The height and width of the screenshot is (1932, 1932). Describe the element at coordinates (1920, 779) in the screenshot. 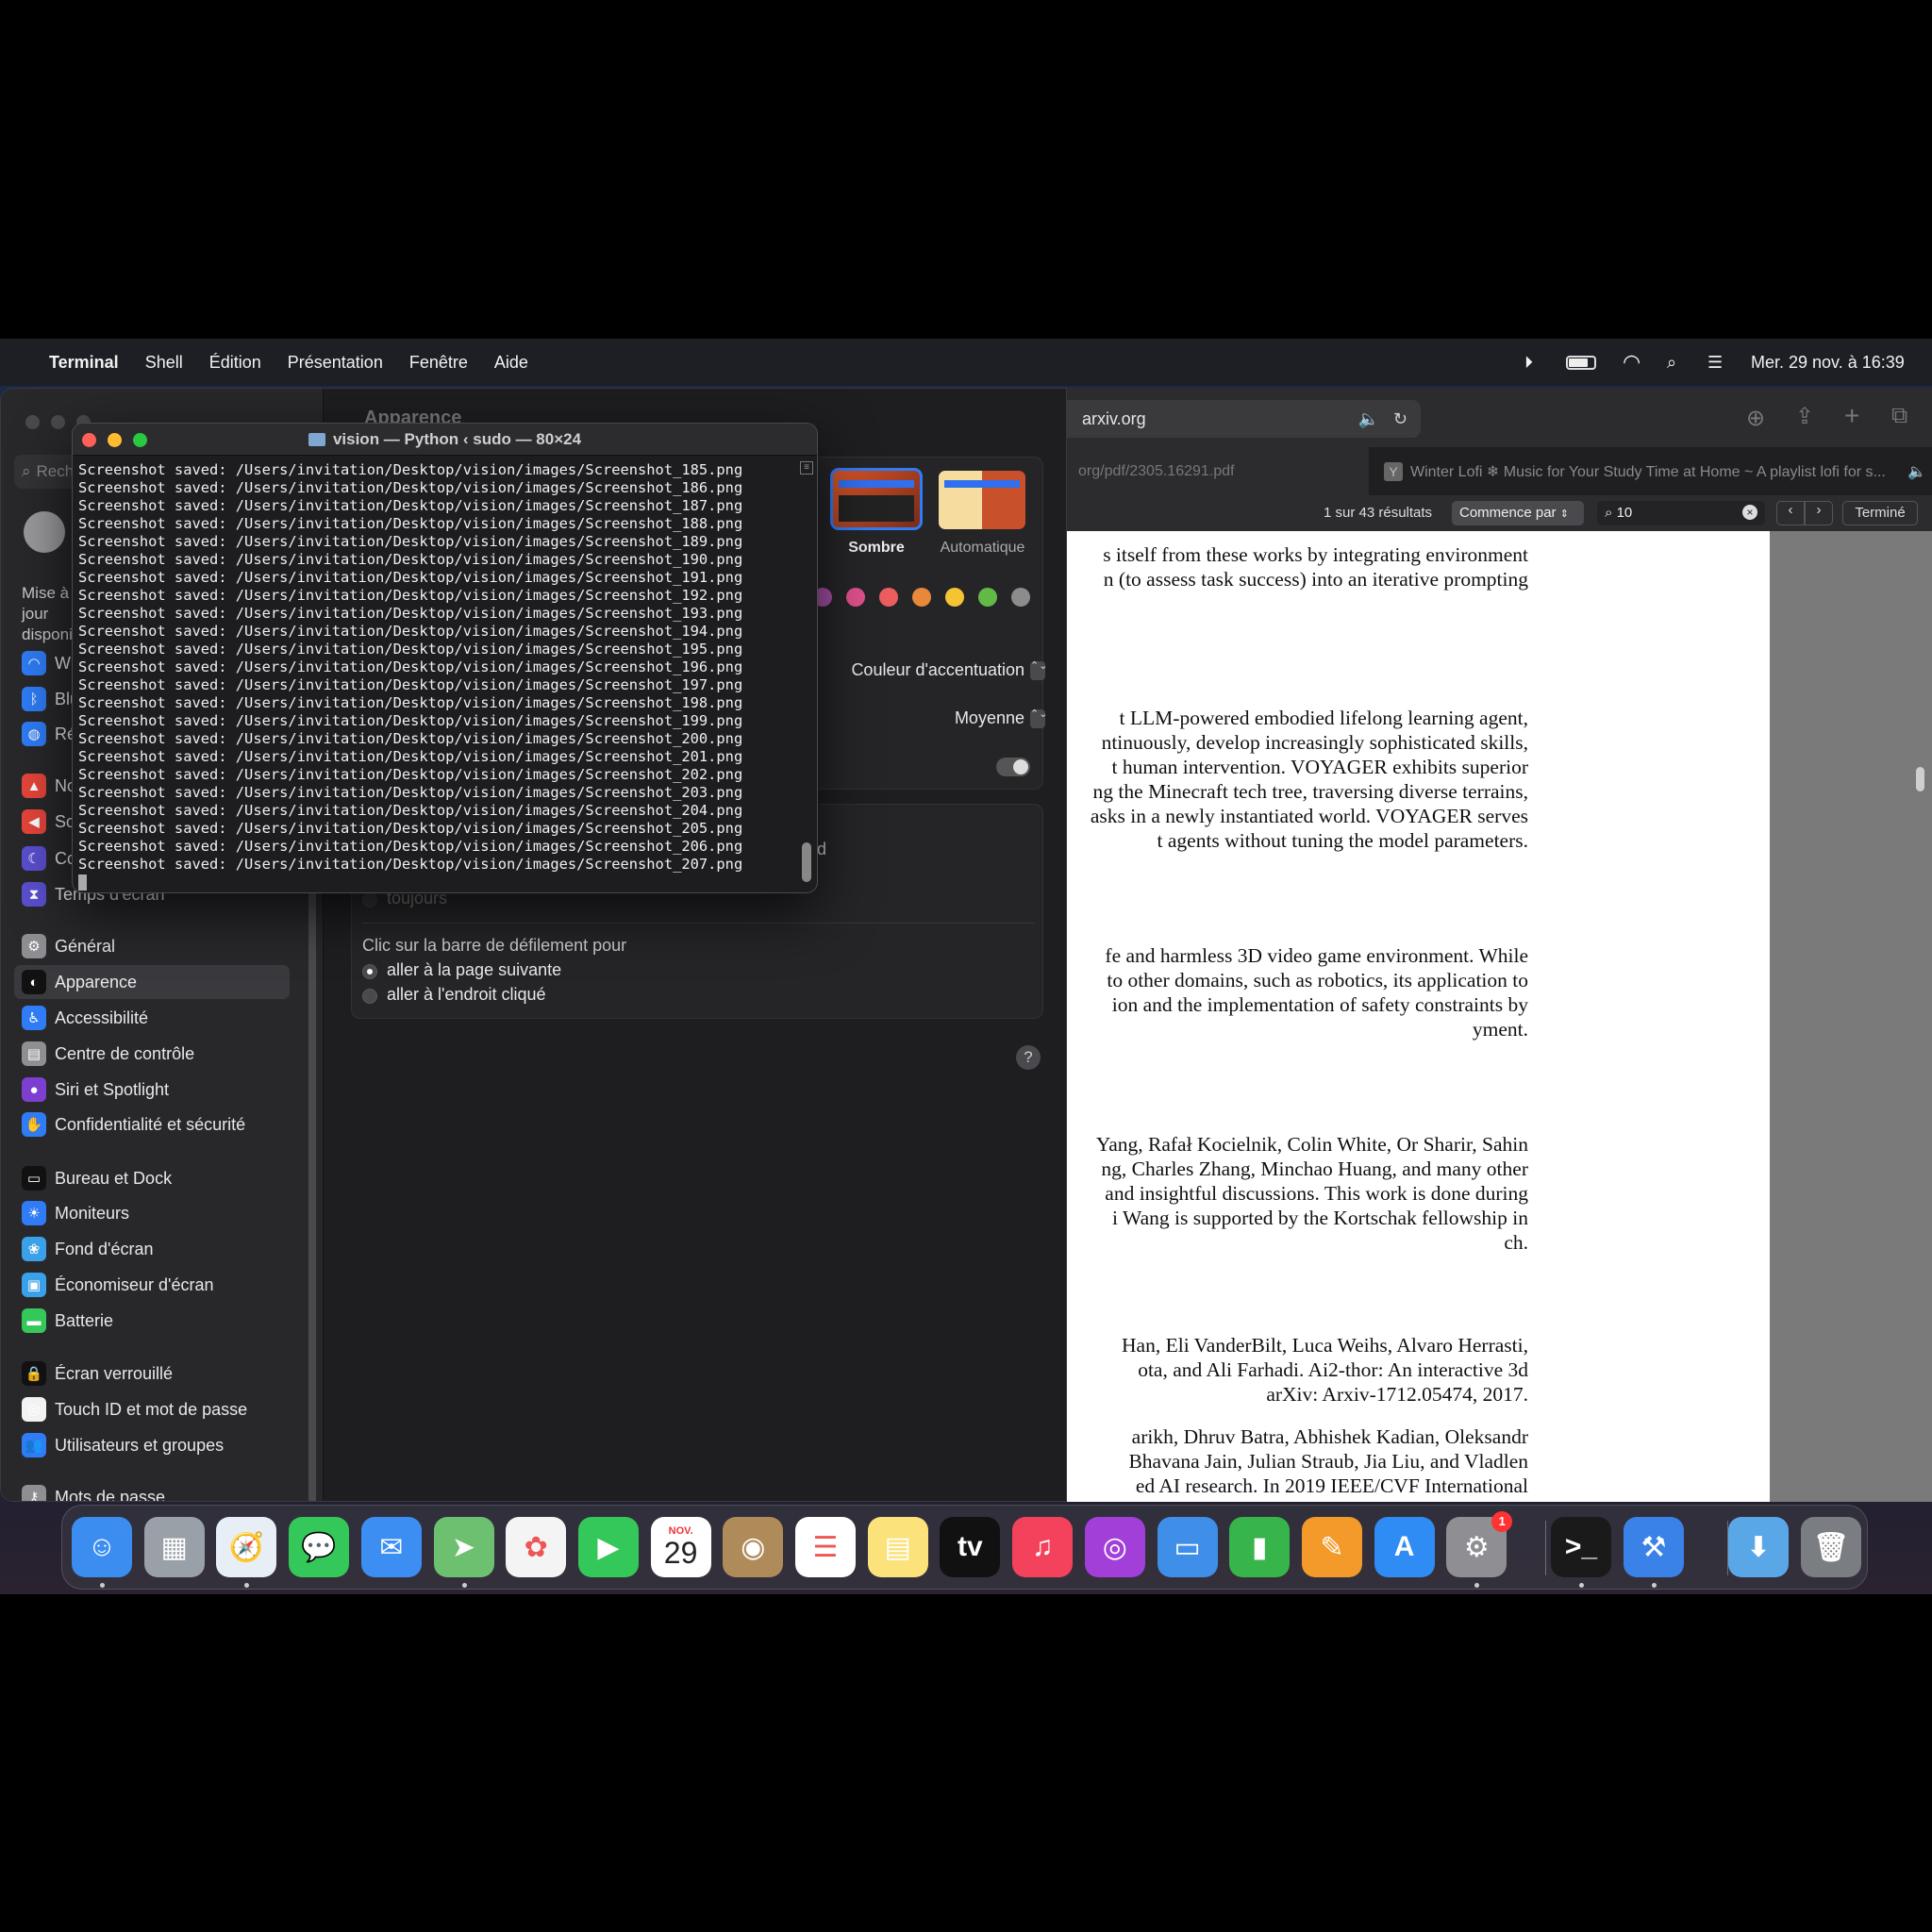

I see `pdf-scrollbar` at that location.